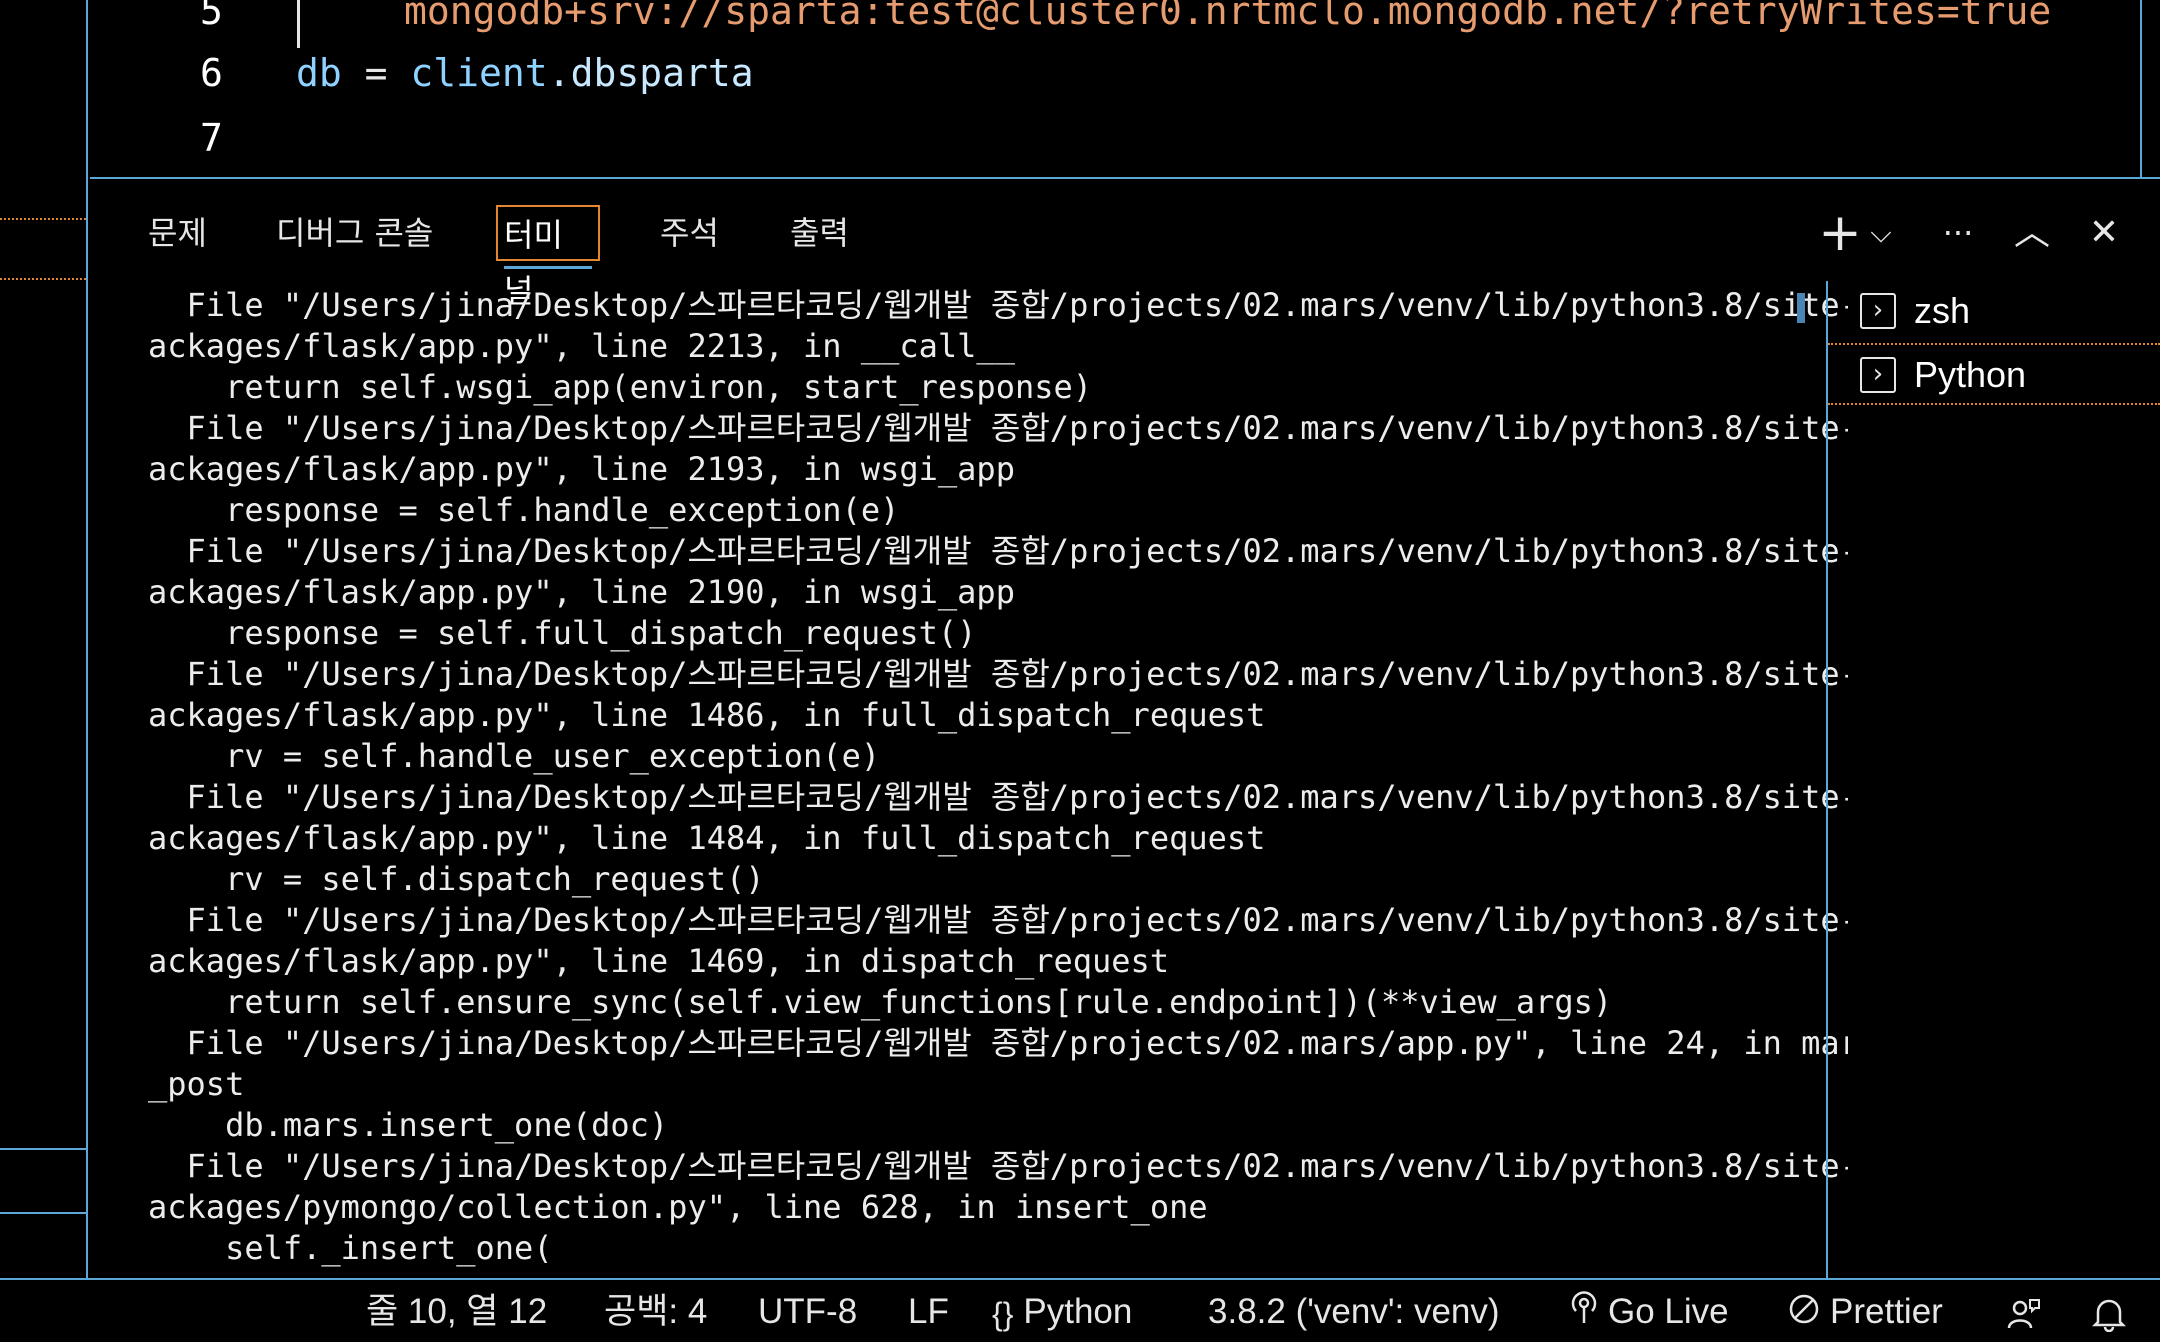 Image resolution: width=2160 pixels, height=1342 pixels. I want to click on editor-scrollbar, so click(2143, 88).